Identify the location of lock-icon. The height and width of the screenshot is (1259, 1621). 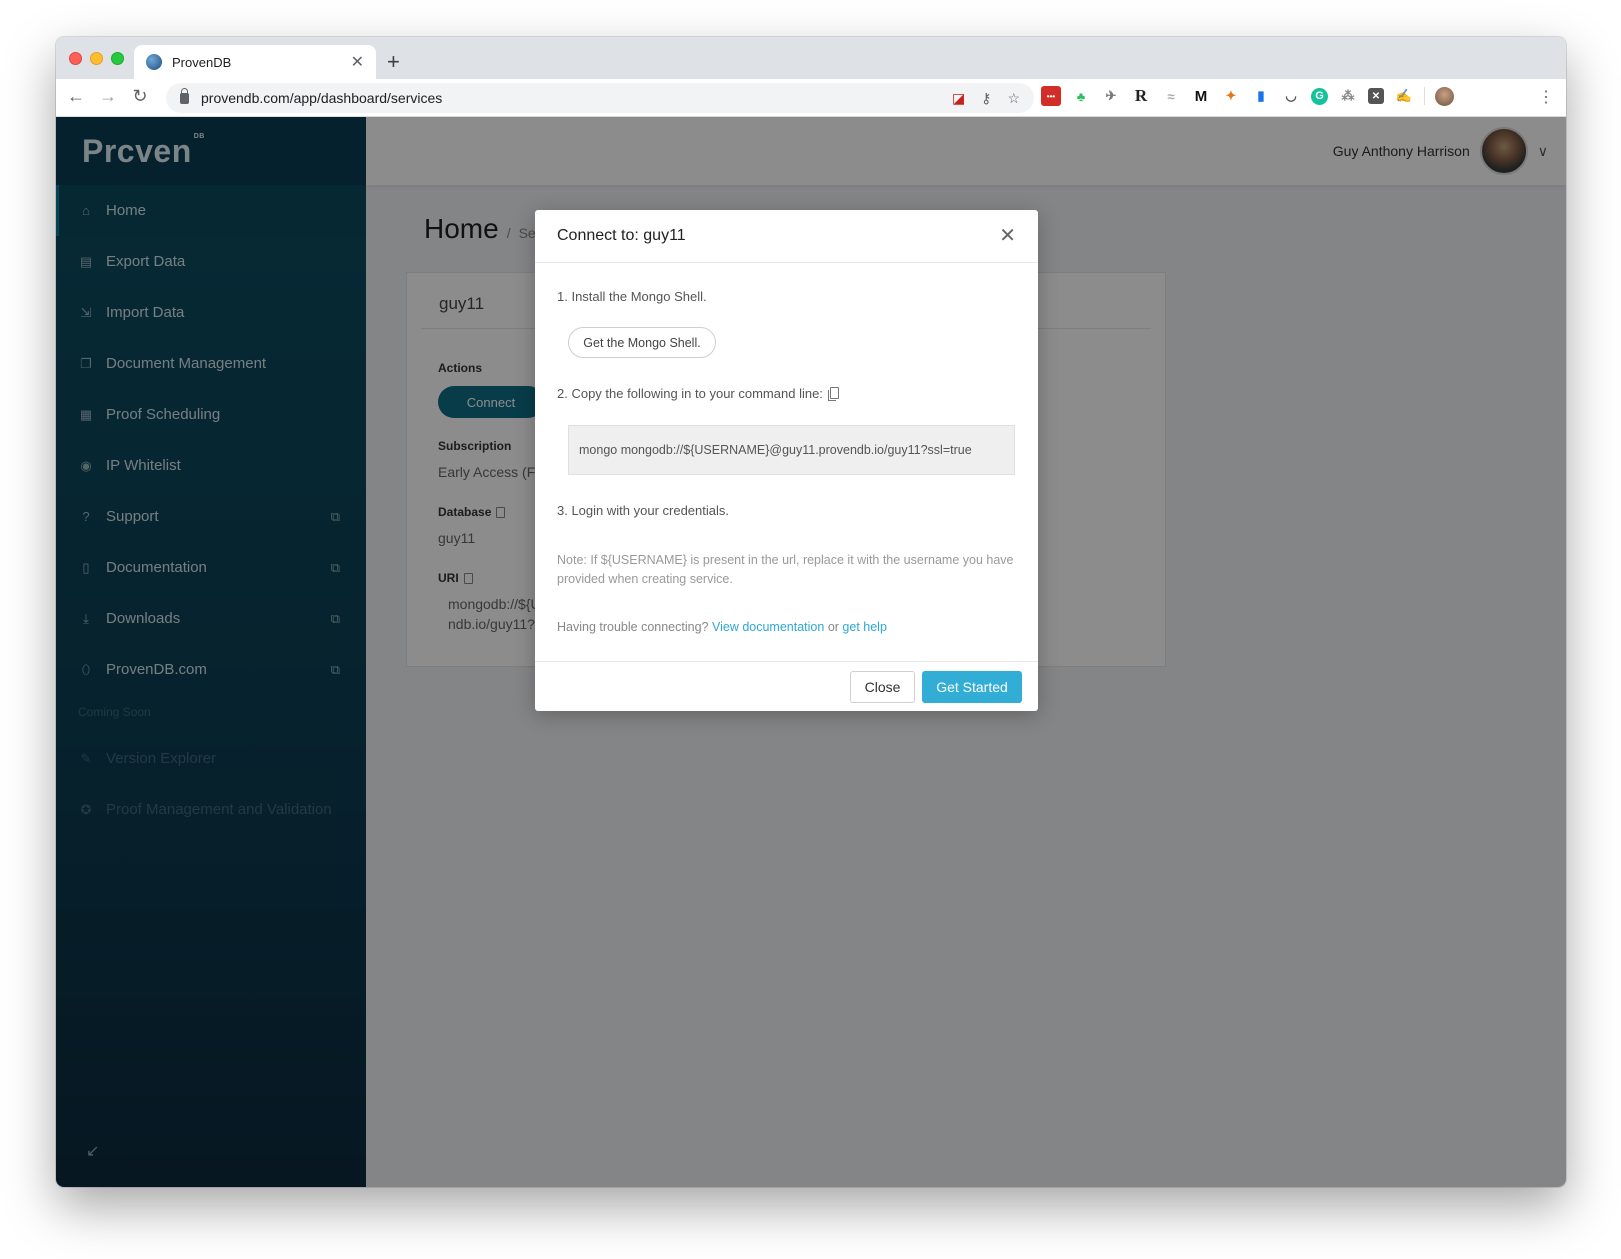
(184, 95).